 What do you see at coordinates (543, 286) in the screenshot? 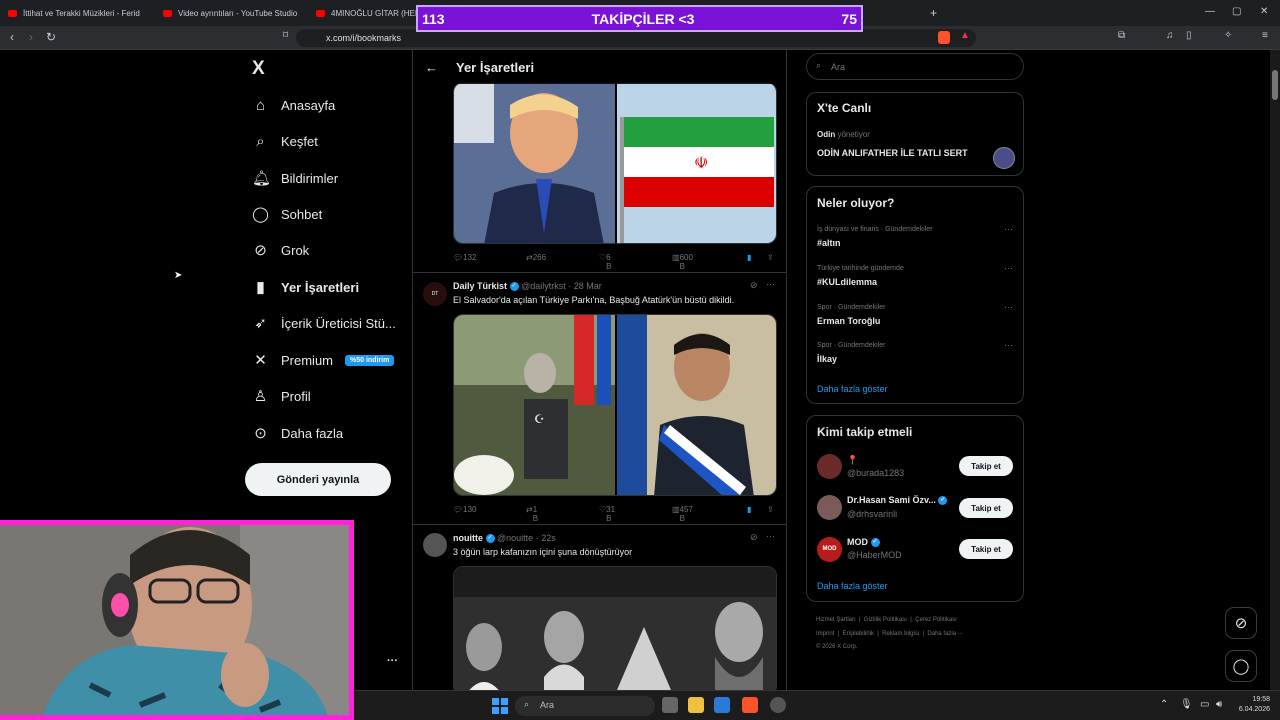
I see `post-2-handle: @dailytrkst` at bounding box center [543, 286].